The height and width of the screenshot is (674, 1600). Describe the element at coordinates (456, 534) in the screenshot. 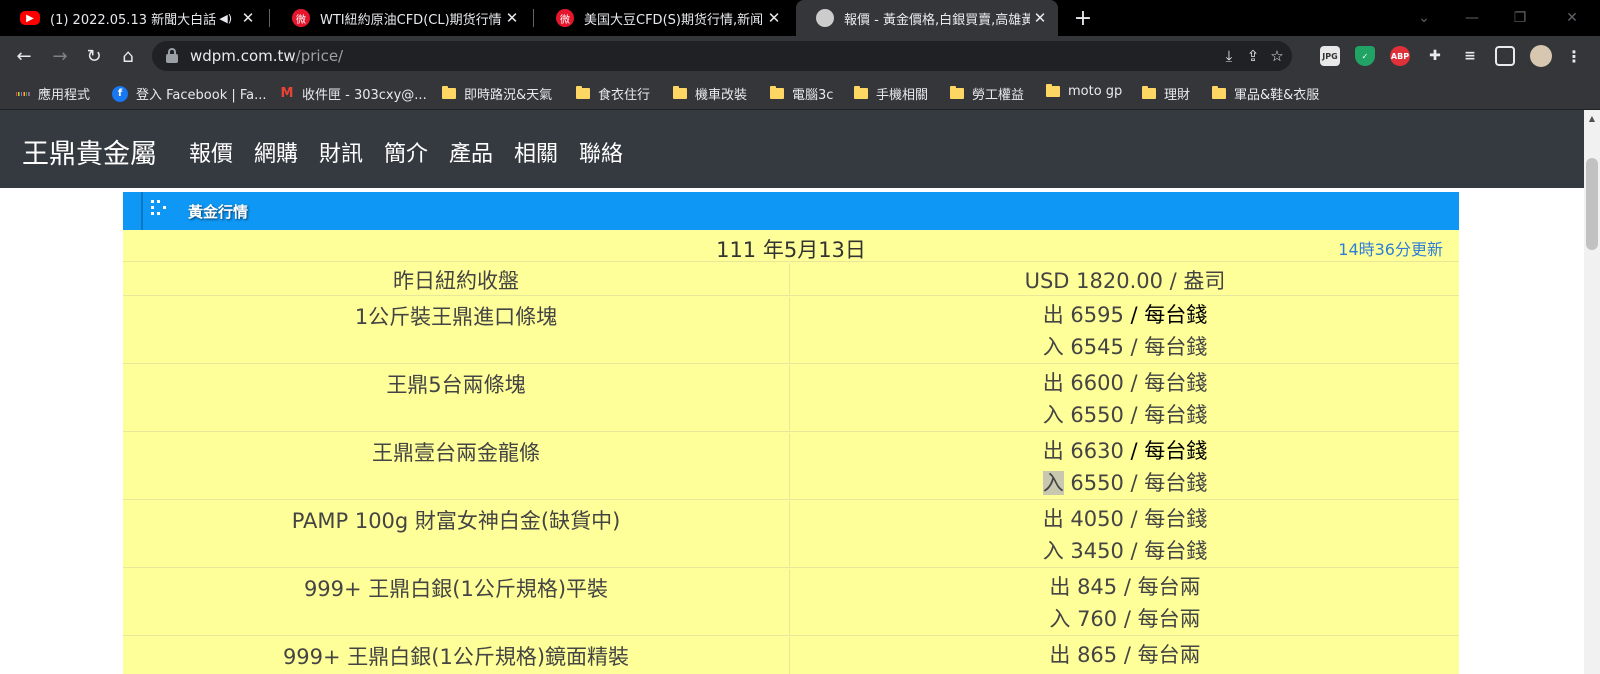

I see `product-name: PAMP 100g 財富女神白金(缺貨中)` at that location.